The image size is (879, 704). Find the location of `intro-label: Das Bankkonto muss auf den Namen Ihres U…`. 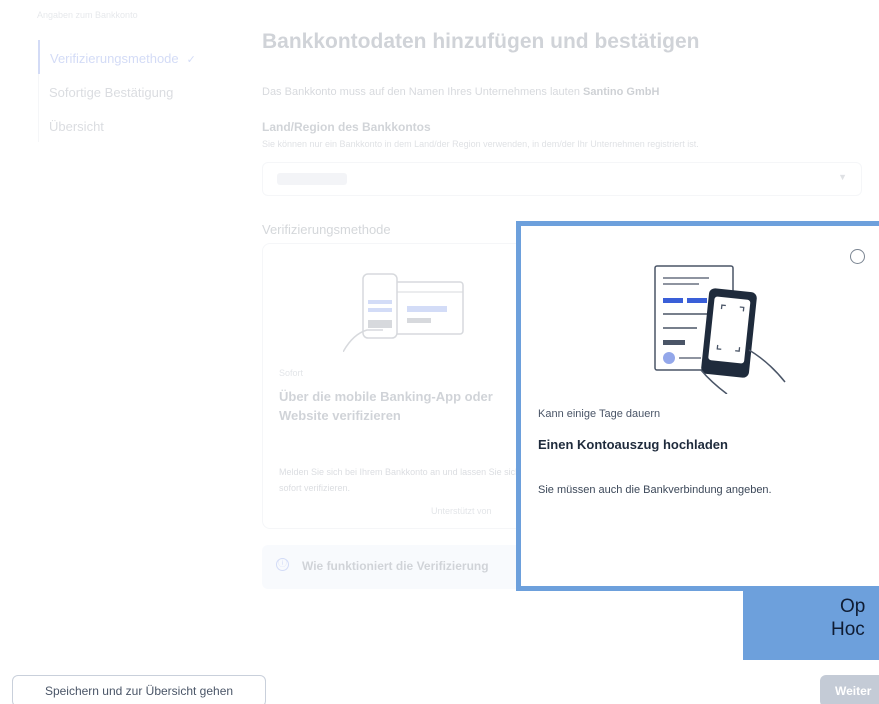

intro-label: Das Bankkonto muss auf den Namen Ihres U… is located at coordinates (421, 92).